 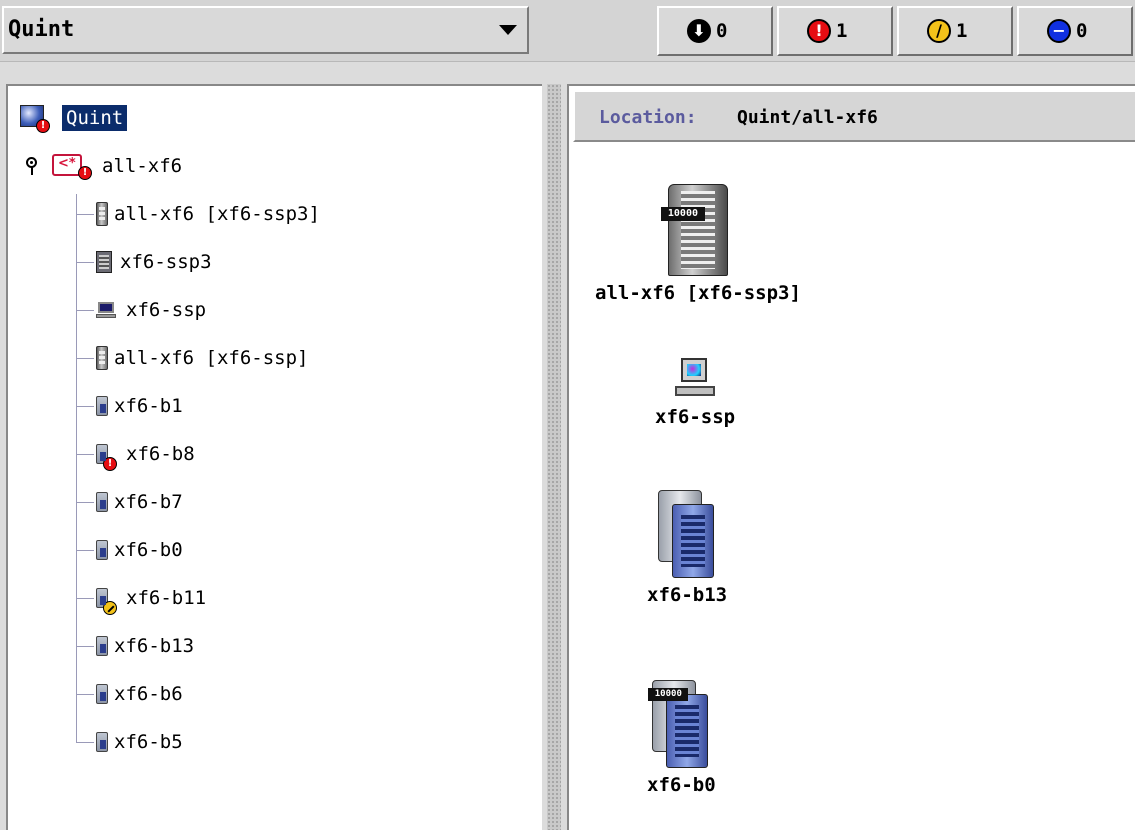 I want to click on tree-node-label: xf6-b6, so click(x=148, y=694).